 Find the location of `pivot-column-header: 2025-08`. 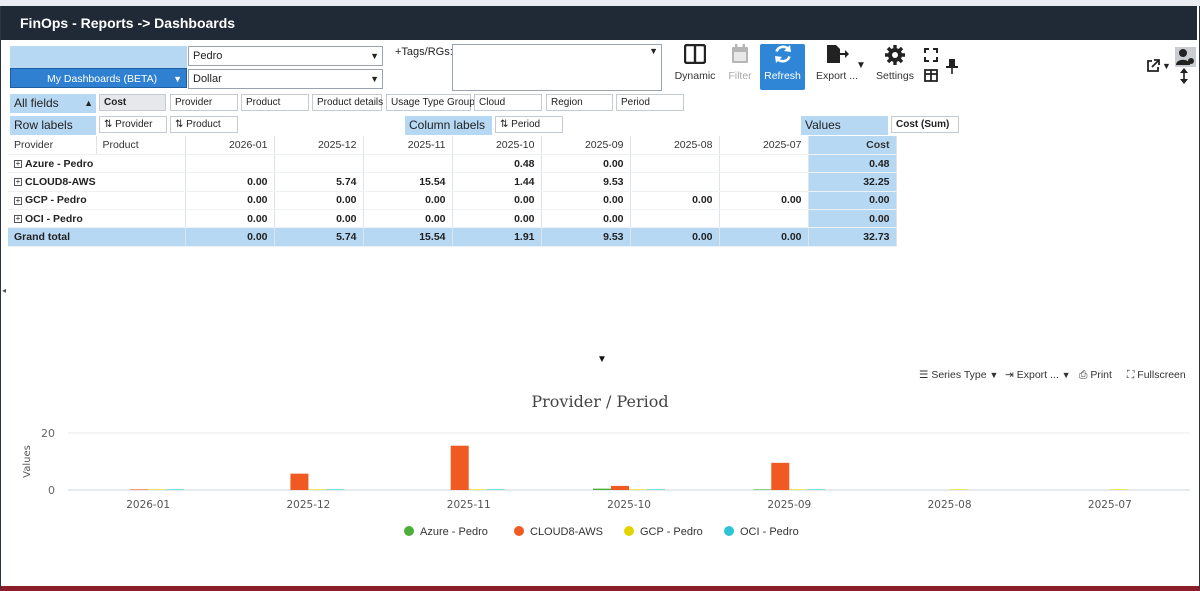

pivot-column-header: 2025-08 is located at coordinates (675, 145).